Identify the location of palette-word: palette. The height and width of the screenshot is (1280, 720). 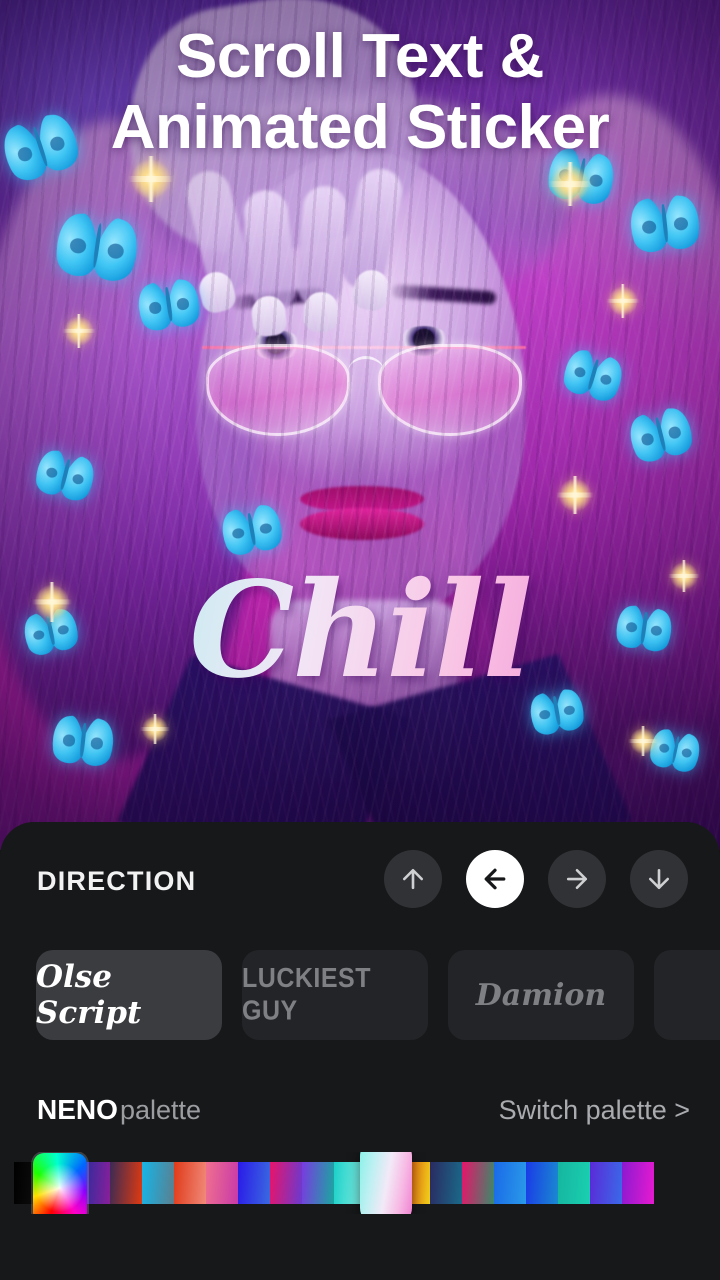
(161, 1110).